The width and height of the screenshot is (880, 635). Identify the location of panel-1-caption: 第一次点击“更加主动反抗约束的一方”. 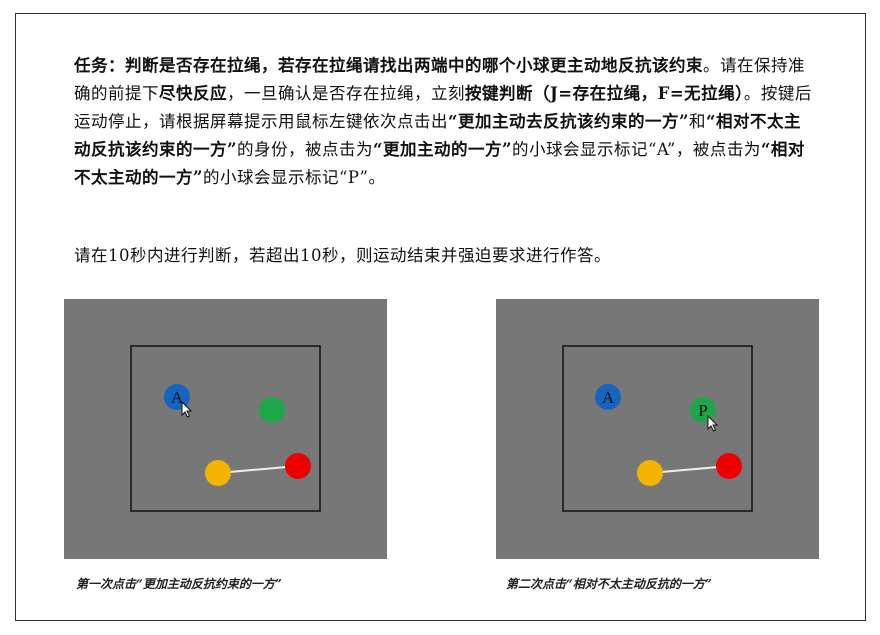
(179, 584).